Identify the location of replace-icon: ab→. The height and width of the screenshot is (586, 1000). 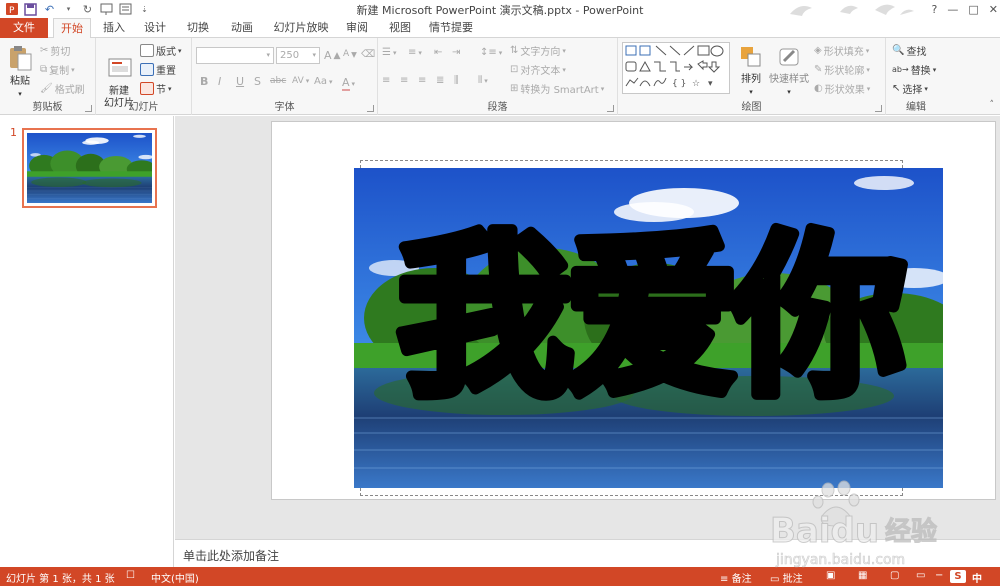
(900, 69).